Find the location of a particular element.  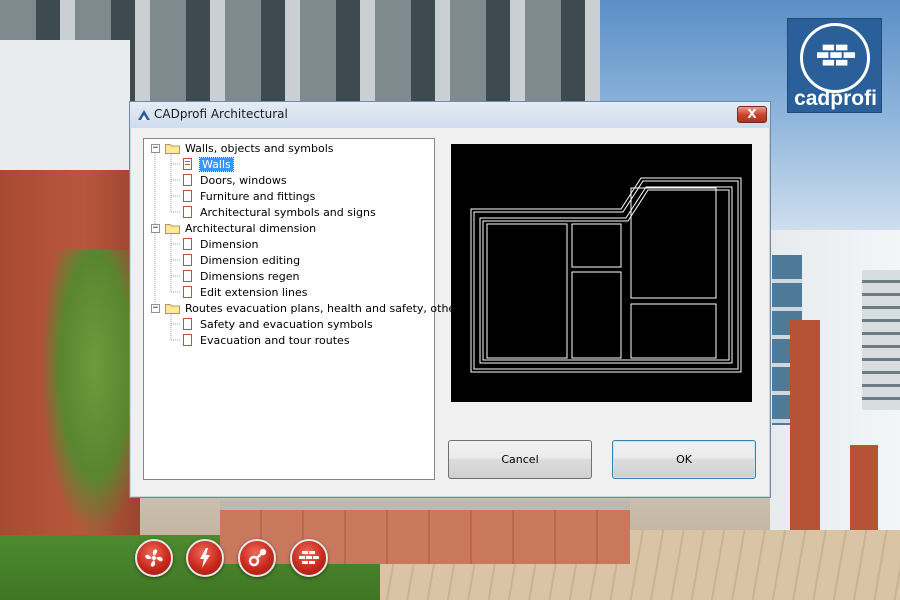

tree-item: Safety and evacuation symbols is located at coordinates (278, 324).